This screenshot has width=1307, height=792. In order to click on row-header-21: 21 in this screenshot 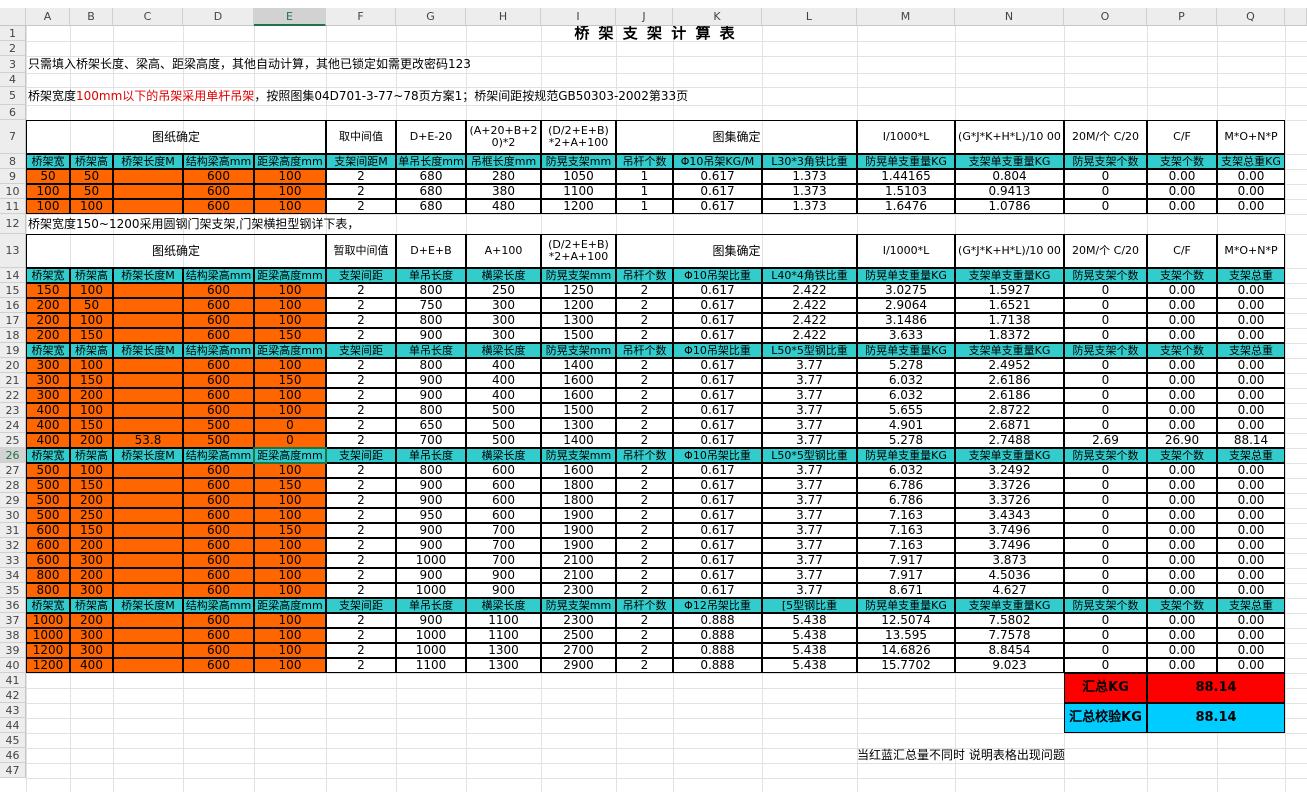, I will do `click(13, 380)`.